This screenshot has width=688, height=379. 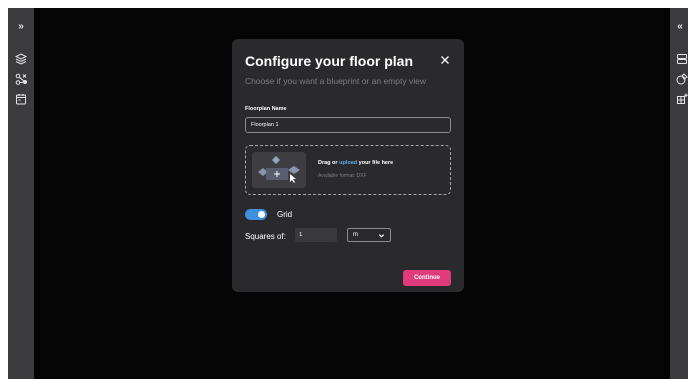 What do you see at coordinates (316, 235) in the screenshot?
I see `squares-size-input` at bounding box center [316, 235].